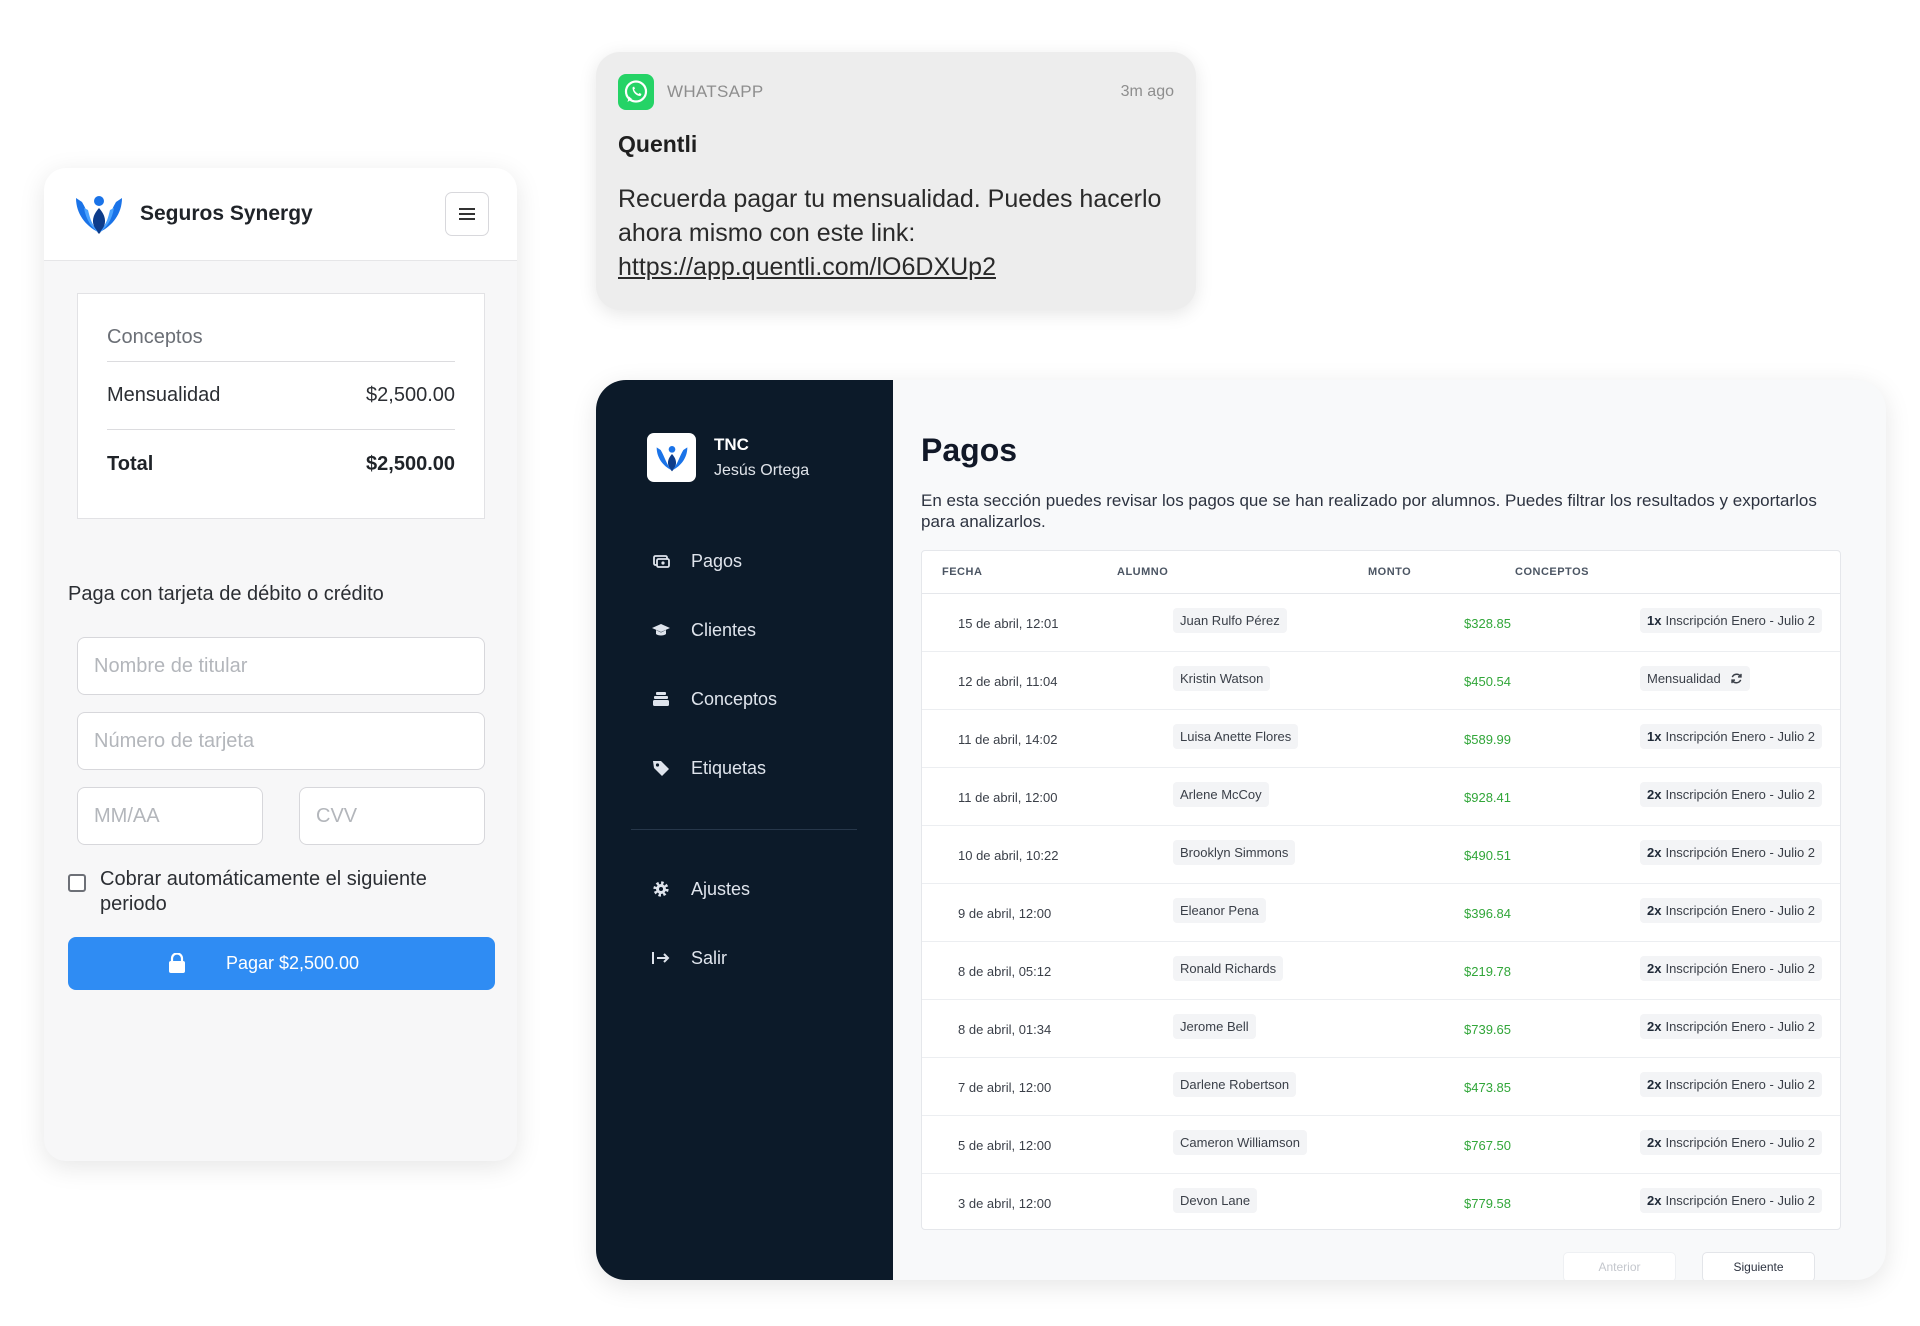 This screenshot has width=1920, height=1326. Describe the element at coordinates (1222, 678) in the screenshot. I see `student-badge: Kristin Watson` at that location.